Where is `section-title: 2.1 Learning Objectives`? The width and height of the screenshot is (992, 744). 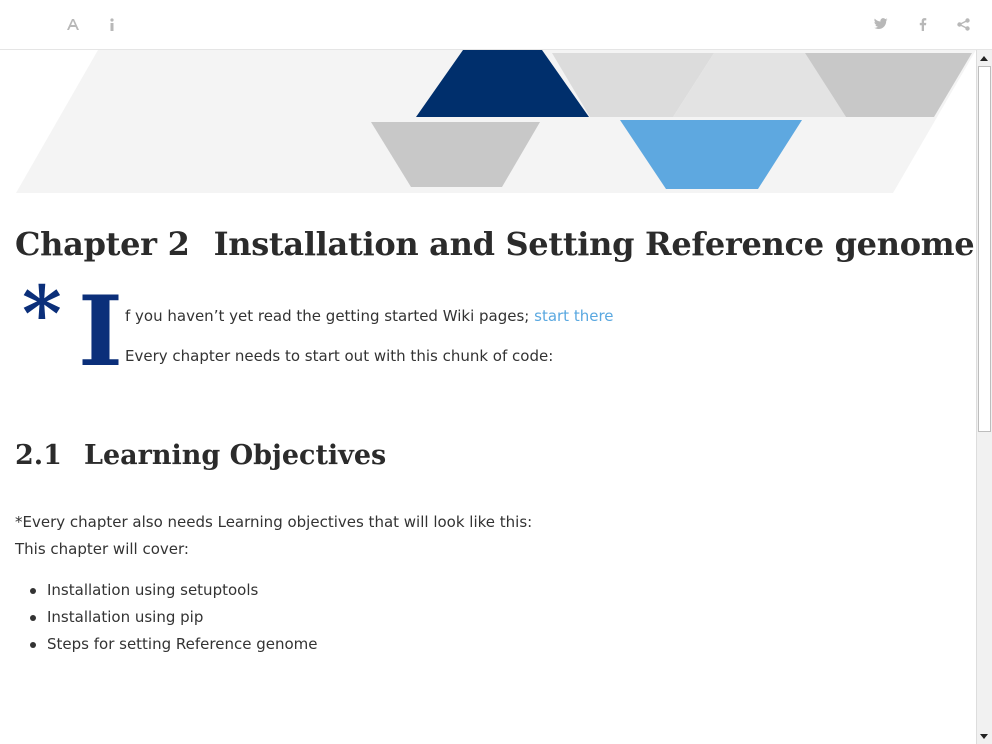 section-title: 2.1 Learning Objectives is located at coordinates (200, 455).